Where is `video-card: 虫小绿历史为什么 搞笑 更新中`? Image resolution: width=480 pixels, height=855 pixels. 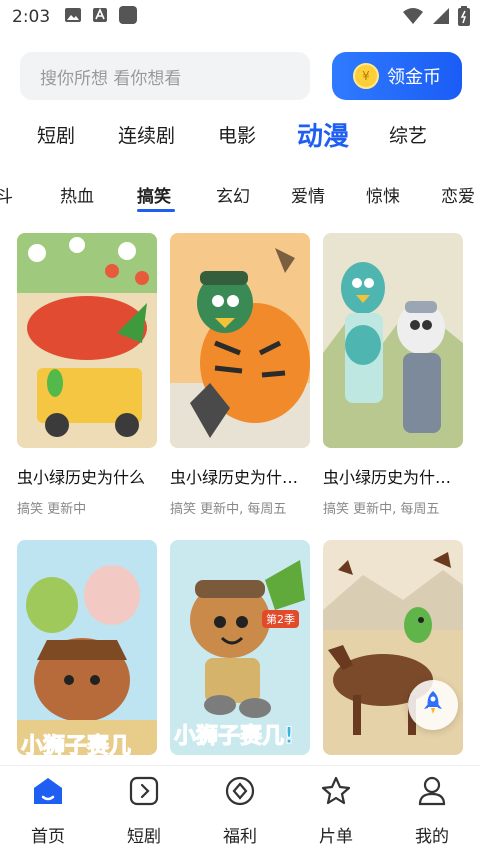 video-card: 虫小绿历史为什么 搞笑 更新中 is located at coordinates (87, 375).